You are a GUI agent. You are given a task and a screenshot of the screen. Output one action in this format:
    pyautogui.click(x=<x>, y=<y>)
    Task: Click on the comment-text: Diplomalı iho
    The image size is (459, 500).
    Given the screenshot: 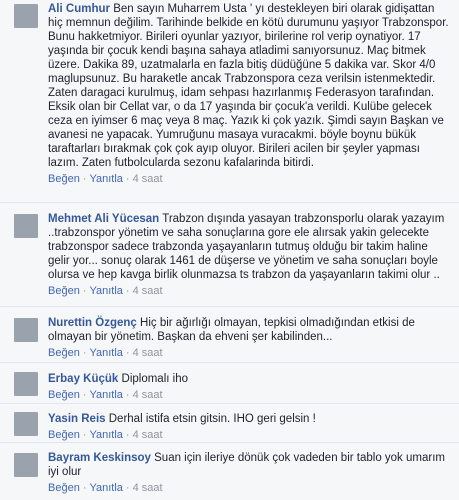 What is the action you would take?
    pyautogui.click(x=154, y=379)
    